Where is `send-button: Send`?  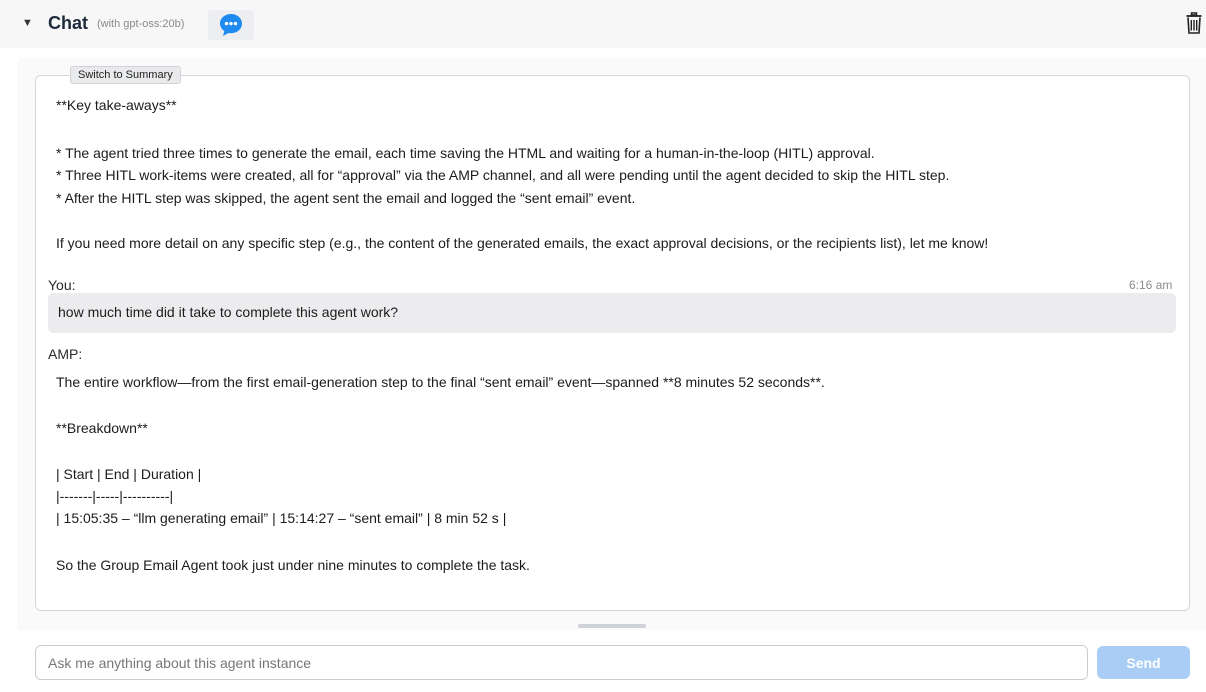
send-button: Send is located at coordinates (1143, 662).